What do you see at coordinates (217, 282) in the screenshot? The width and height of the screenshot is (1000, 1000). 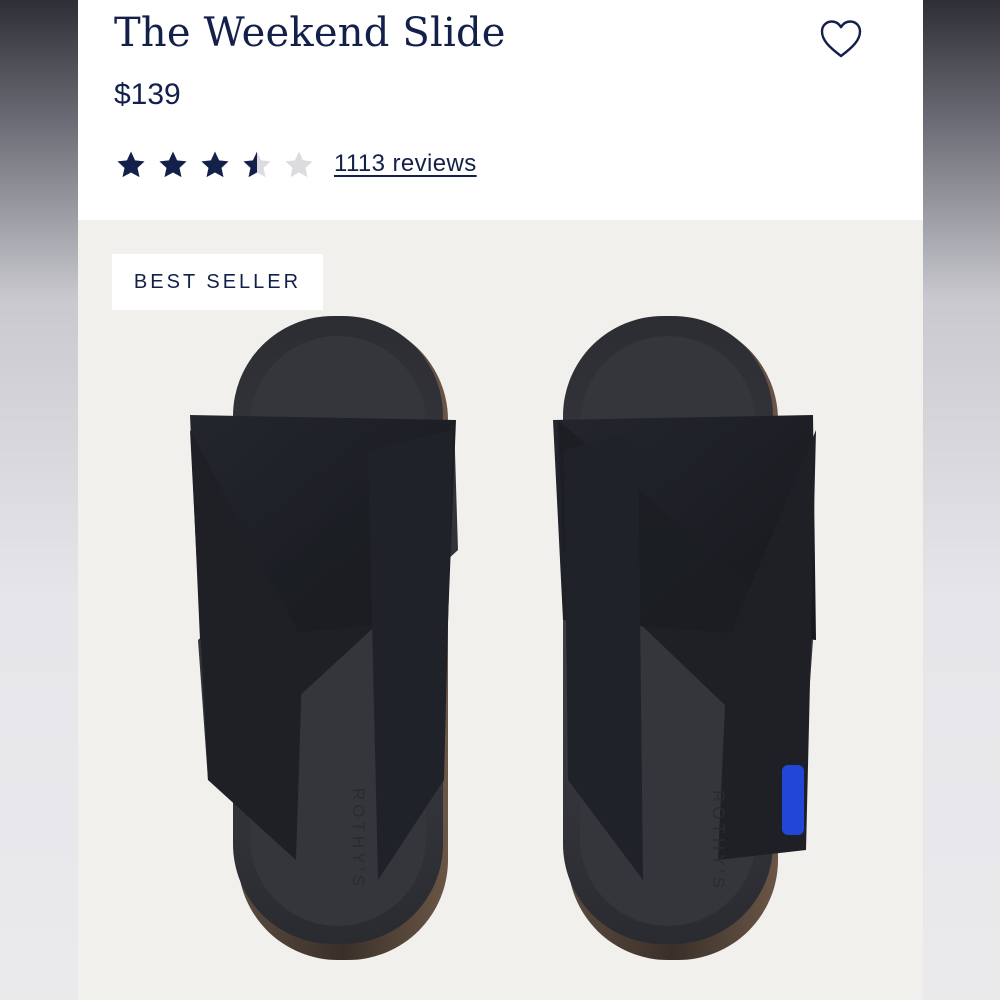 I see `best-seller-badge: BEST SELLER` at bounding box center [217, 282].